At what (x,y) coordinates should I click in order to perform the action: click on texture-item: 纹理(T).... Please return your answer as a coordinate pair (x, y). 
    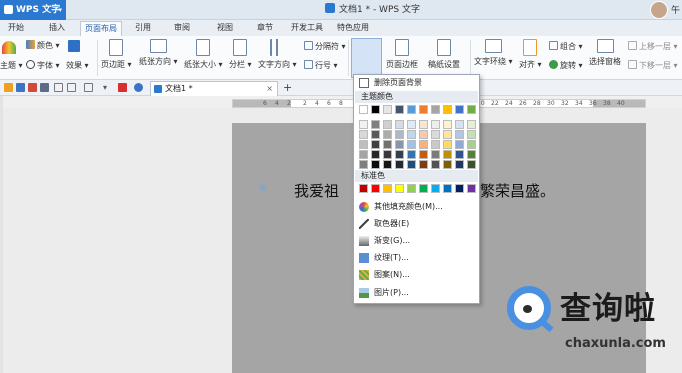
    Looking at the image, I should click on (416, 258).